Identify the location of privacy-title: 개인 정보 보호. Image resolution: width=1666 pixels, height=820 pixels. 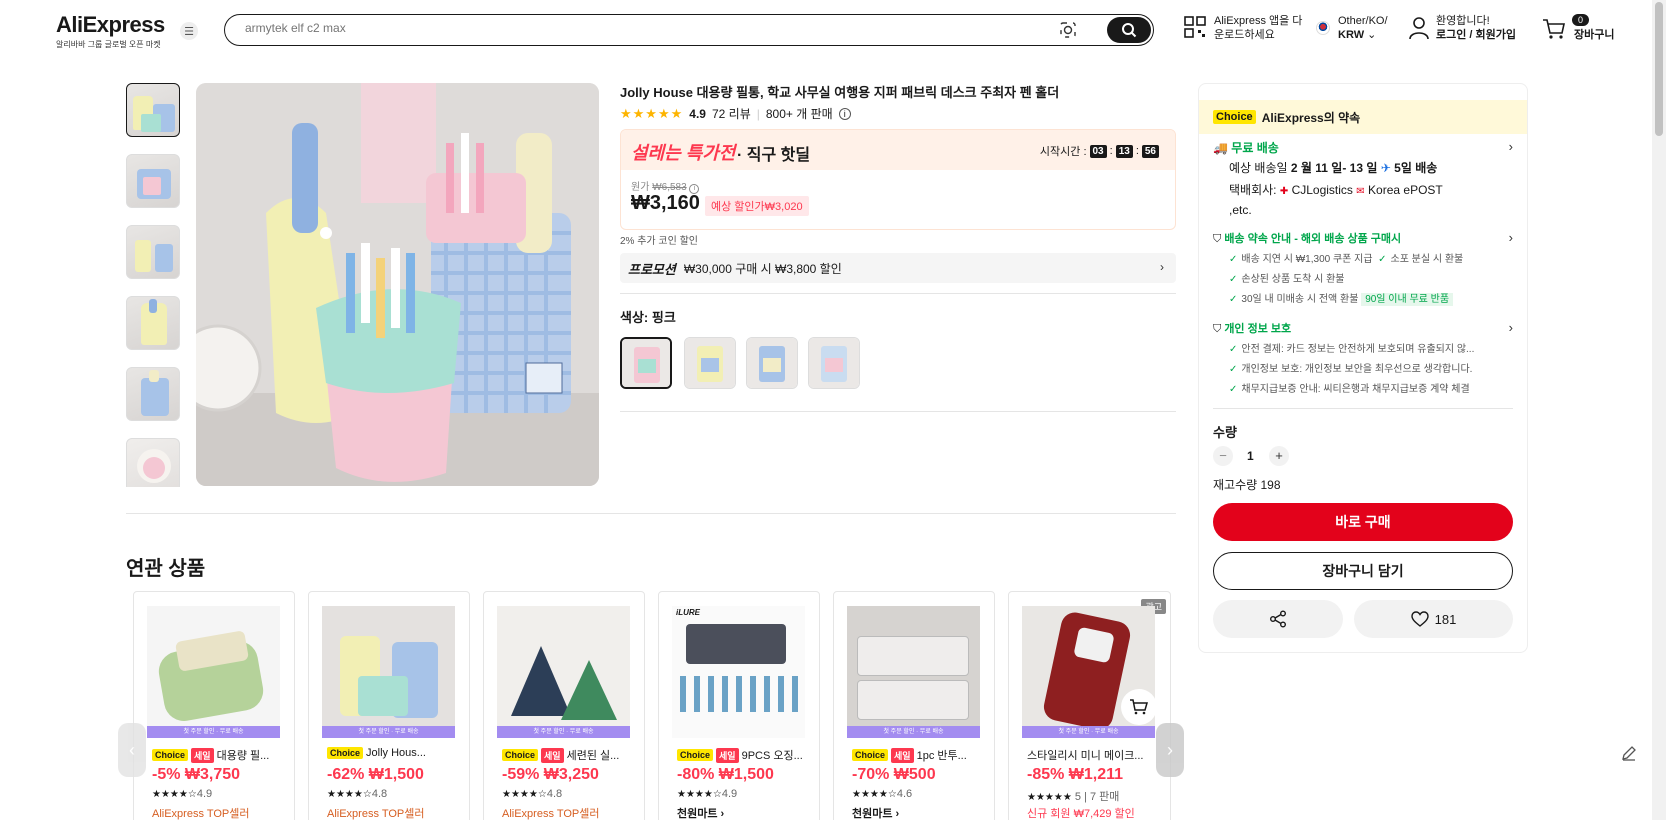
(1258, 329).